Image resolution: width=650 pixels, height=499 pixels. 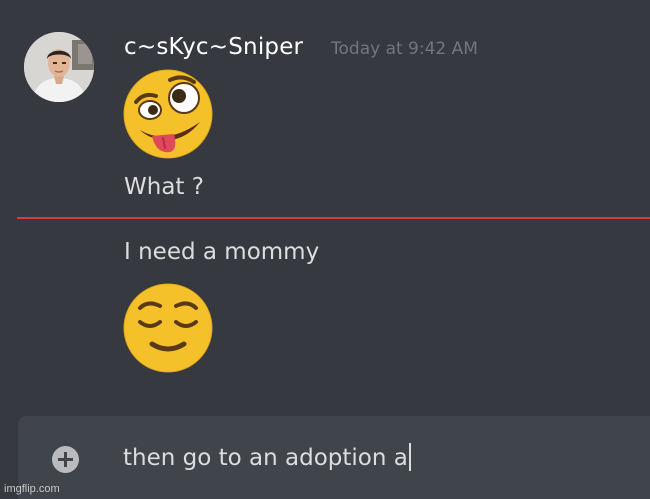 I want to click on message-input-value: then go to an adoption a, so click(x=265, y=458).